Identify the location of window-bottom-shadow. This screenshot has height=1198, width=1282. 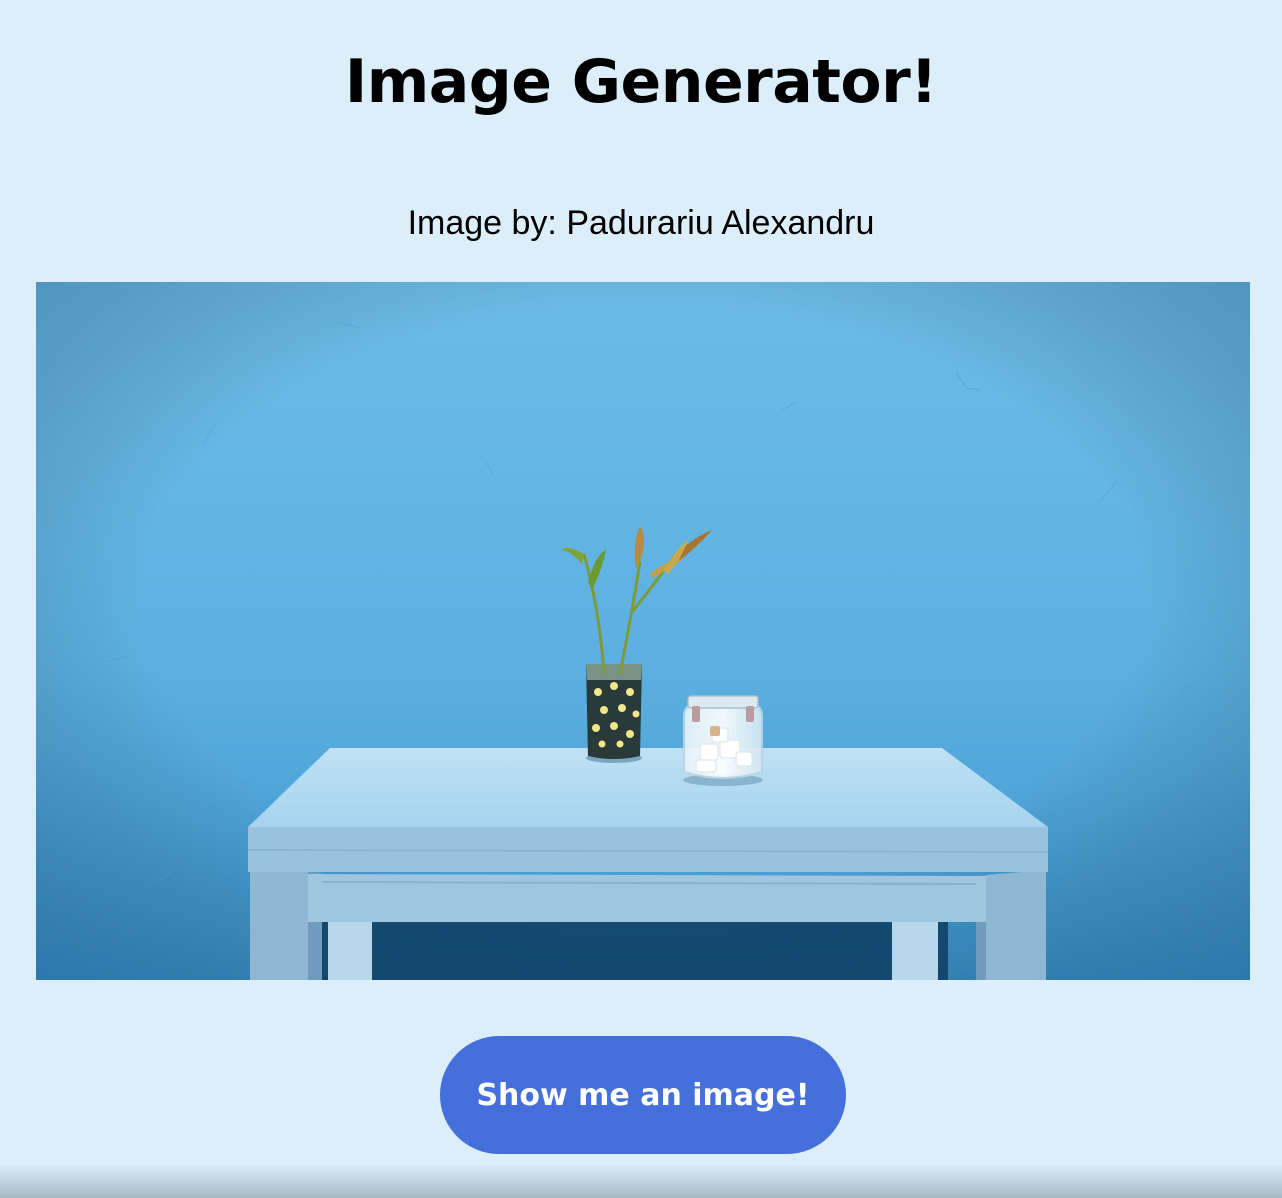
(641, 1181).